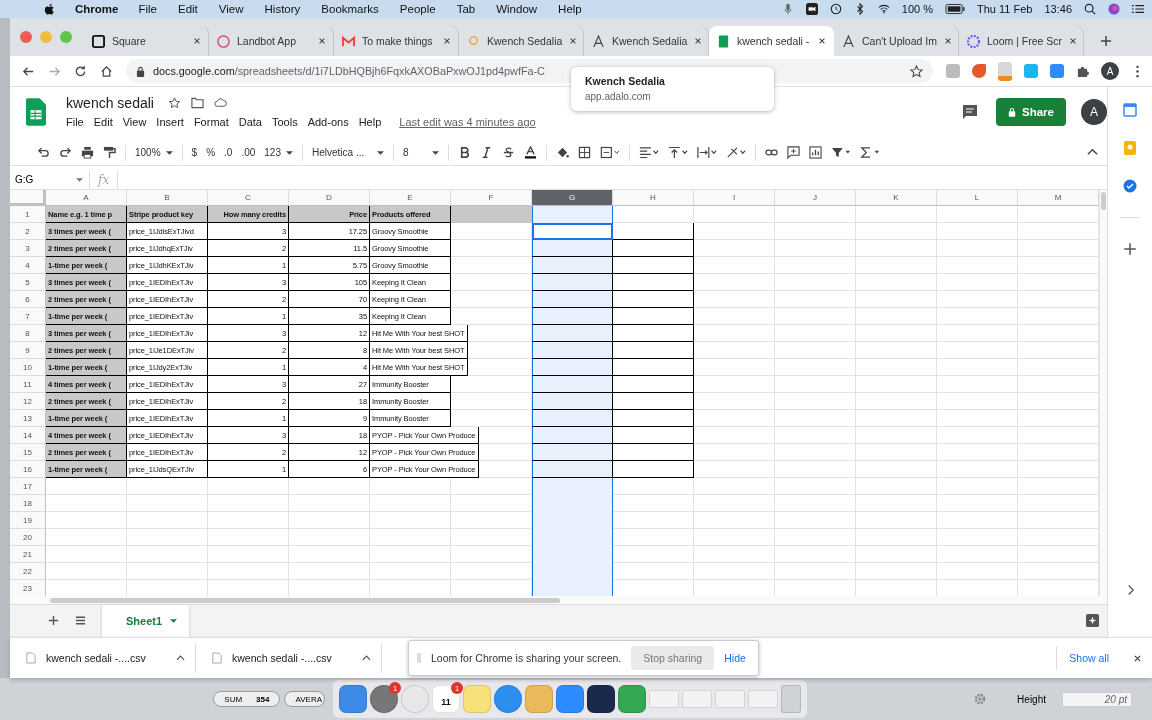  What do you see at coordinates (53, 621) in the screenshot?
I see `add-sheet-icon` at bounding box center [53, 621].